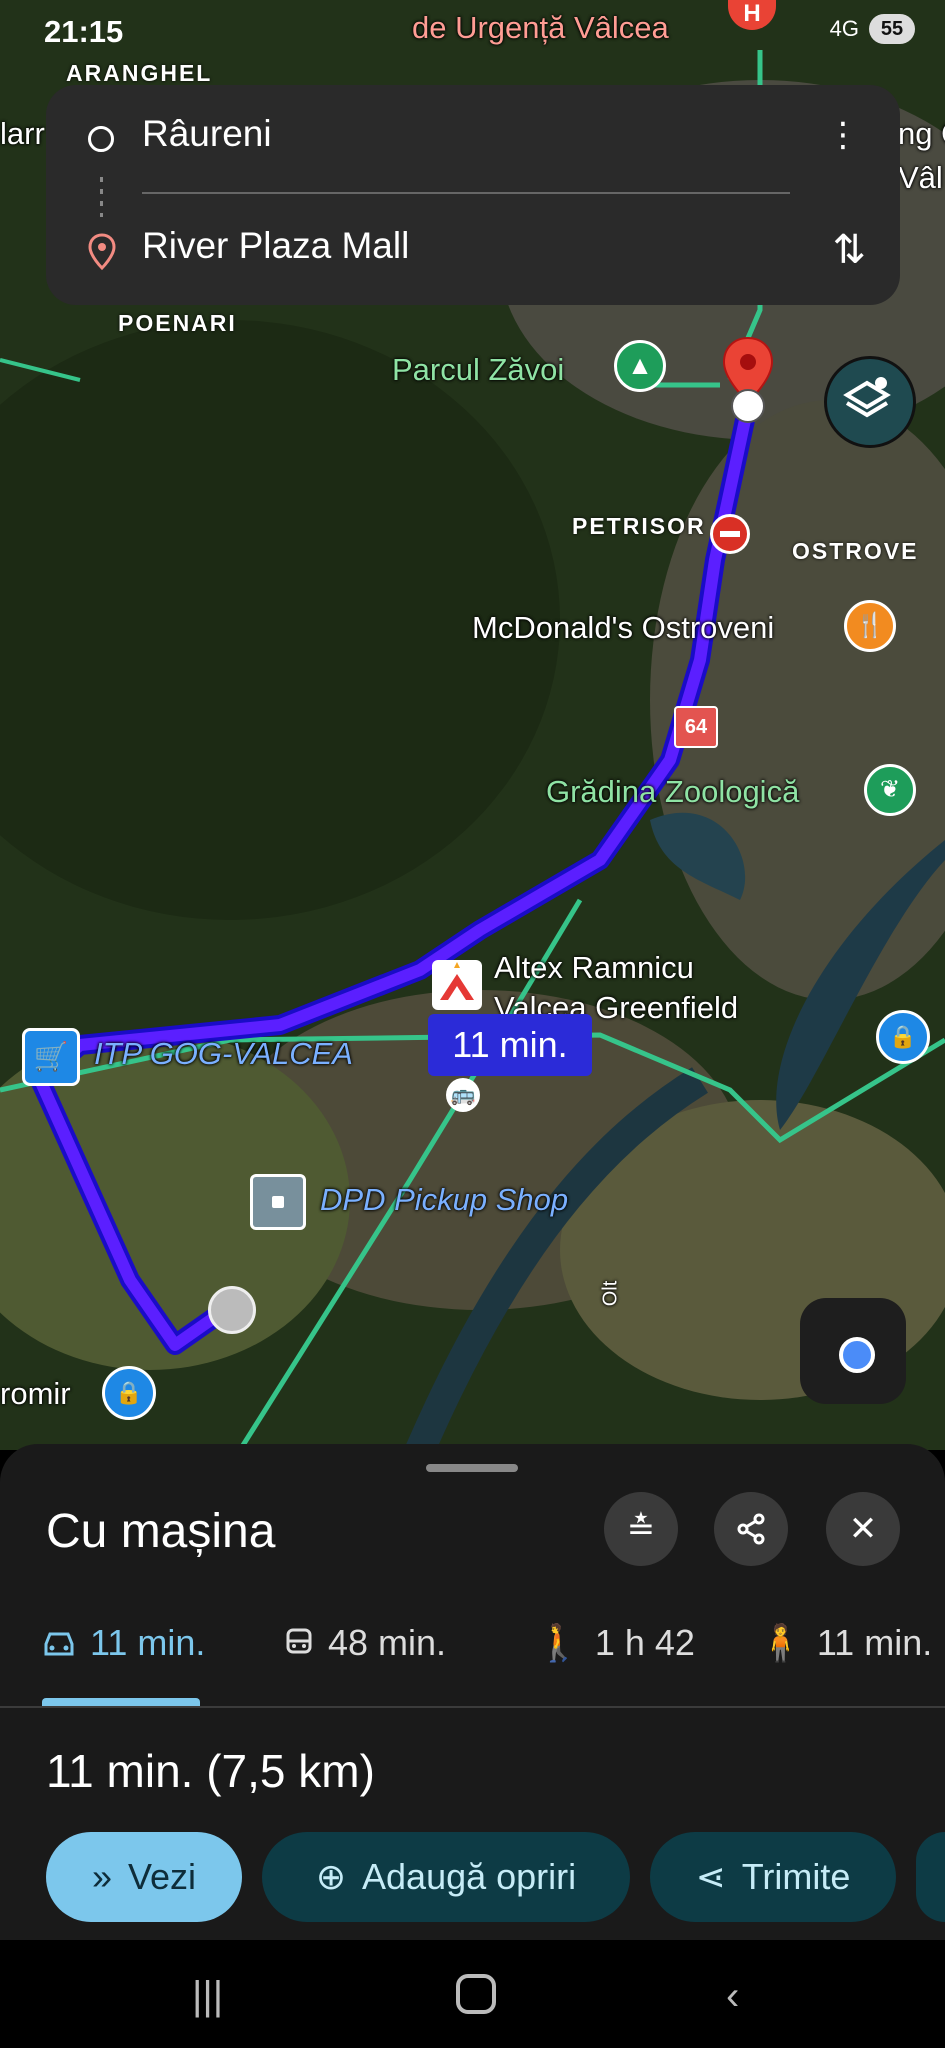 The width and height of the screenshot is (945, 2048). What do you see at coordinates (207, 1996) in the screenshot?
I see `recent-apps-icon: |||` at bounding box center [207, 1996].